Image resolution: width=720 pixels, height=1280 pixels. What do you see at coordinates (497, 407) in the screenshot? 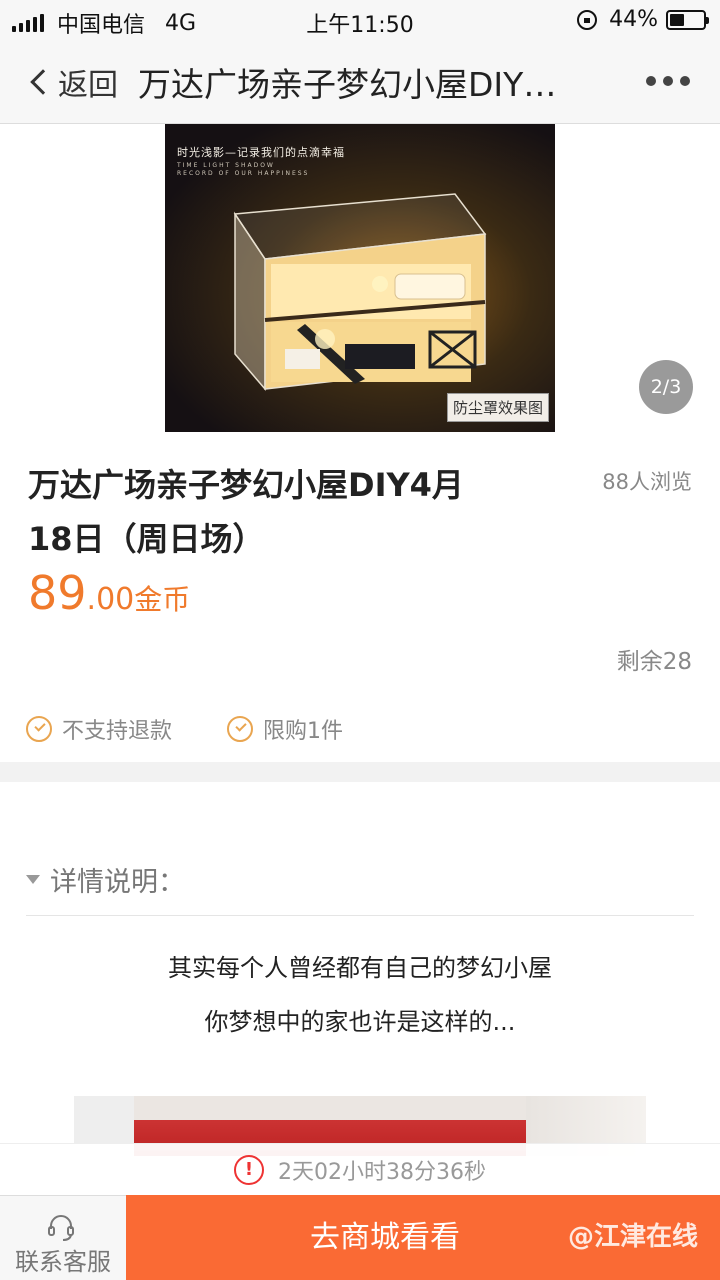
I see `hero-caption: 防尘罩效果图` at bounding box center [497, 407].